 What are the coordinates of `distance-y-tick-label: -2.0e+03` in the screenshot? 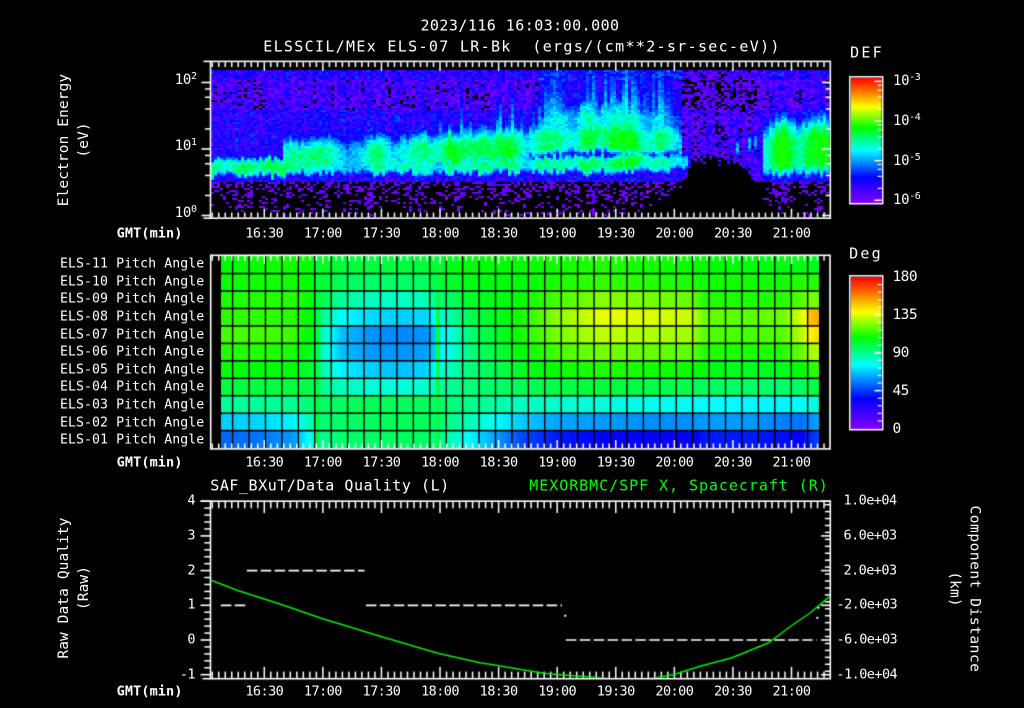 It's located at (867, 604).